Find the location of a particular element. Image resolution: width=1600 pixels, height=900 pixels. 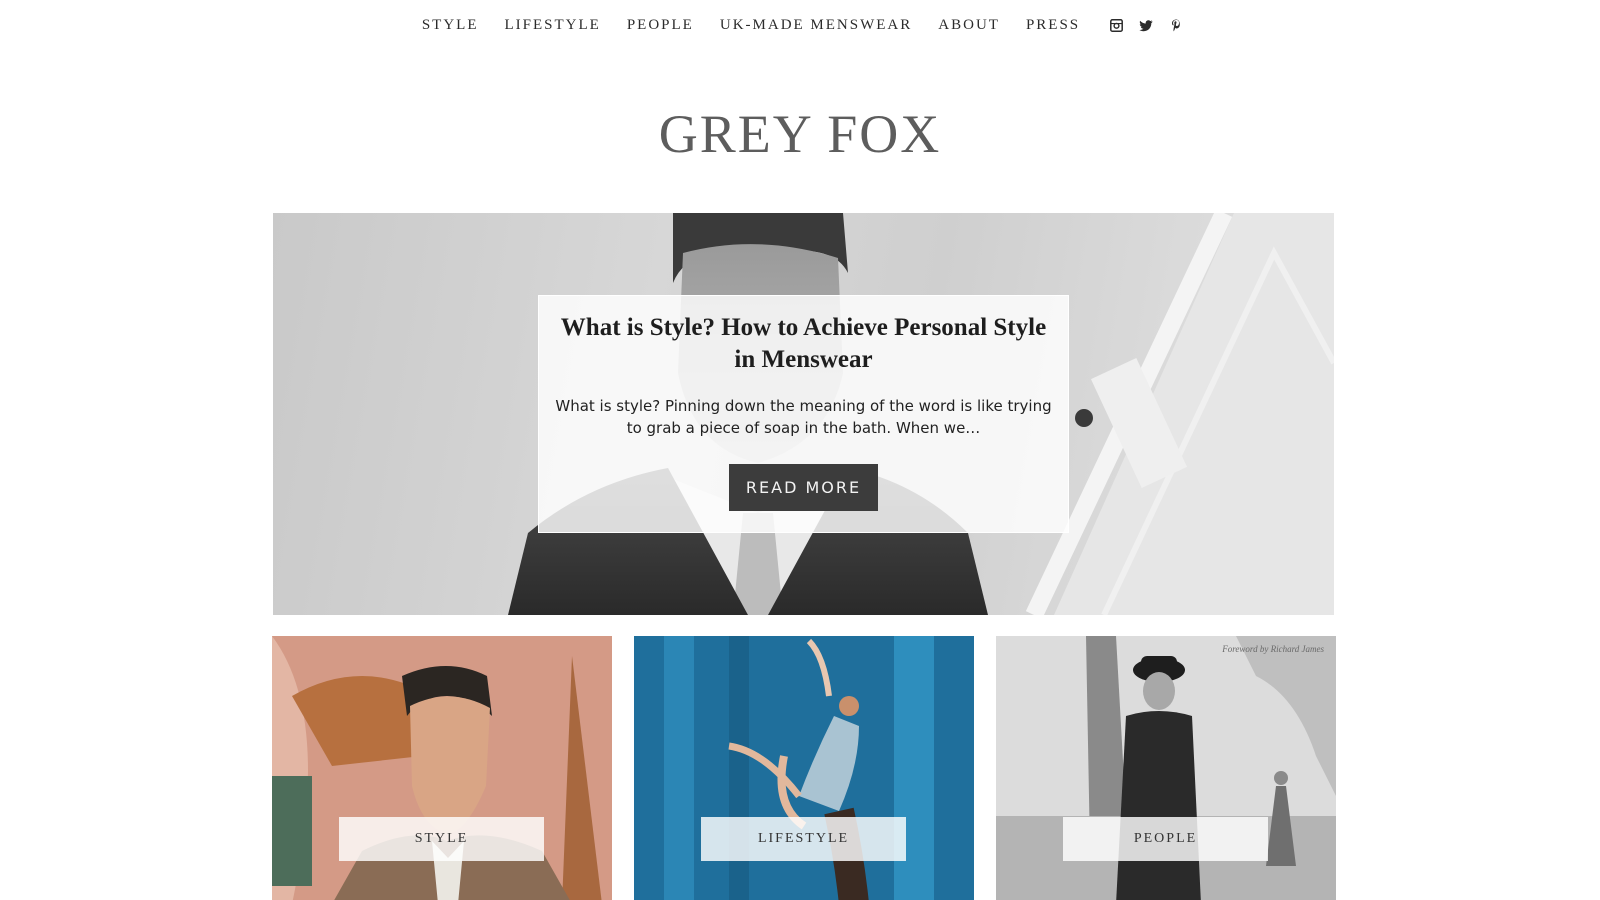

nav-item-uk-made-menswear: UK-MADE MENSWEAR is located at coordinates (816, 25).